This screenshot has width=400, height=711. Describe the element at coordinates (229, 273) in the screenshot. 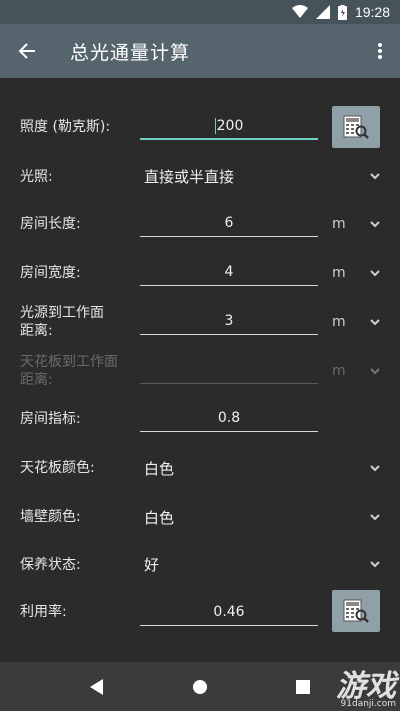

I see `room-width-input: 4` at that location.